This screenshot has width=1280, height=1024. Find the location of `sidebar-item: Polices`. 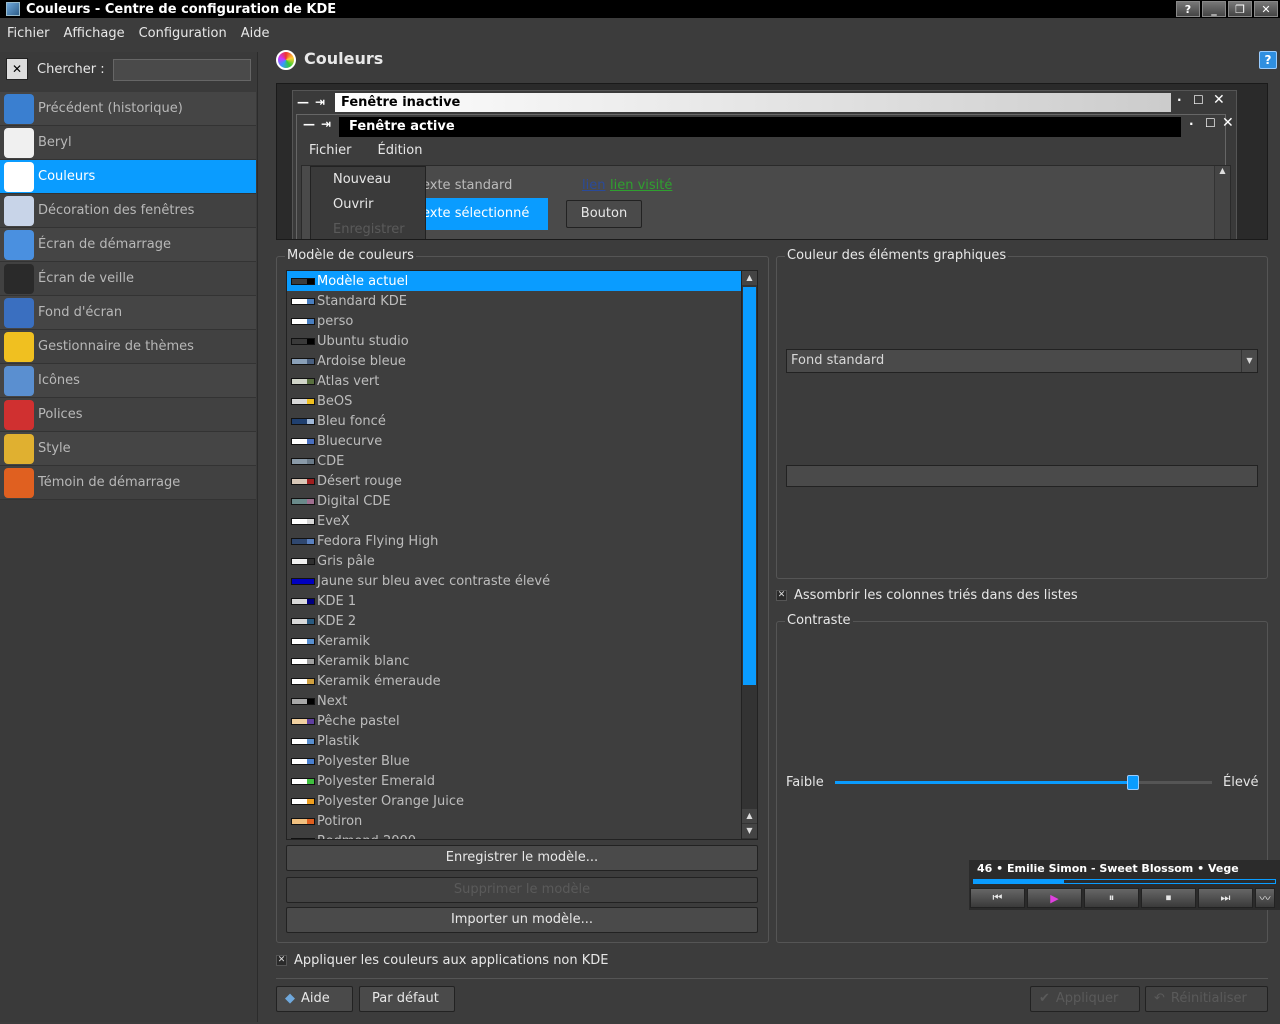

sidebar-item: Polices is located at coordinates (128, 415).